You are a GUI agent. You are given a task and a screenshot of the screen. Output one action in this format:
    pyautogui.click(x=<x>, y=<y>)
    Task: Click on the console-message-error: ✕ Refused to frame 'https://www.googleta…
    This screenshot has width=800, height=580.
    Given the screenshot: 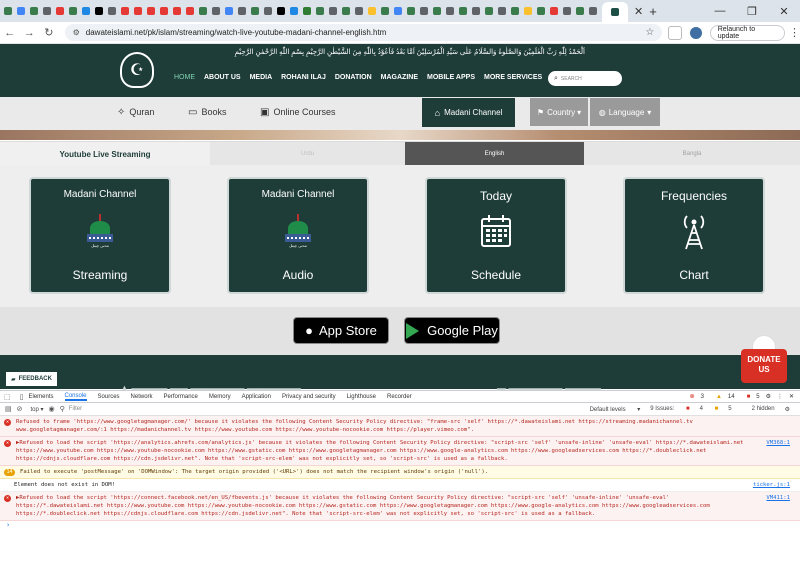 What is the action you would take?
    pyautogui.click(x=400, y=426)
    